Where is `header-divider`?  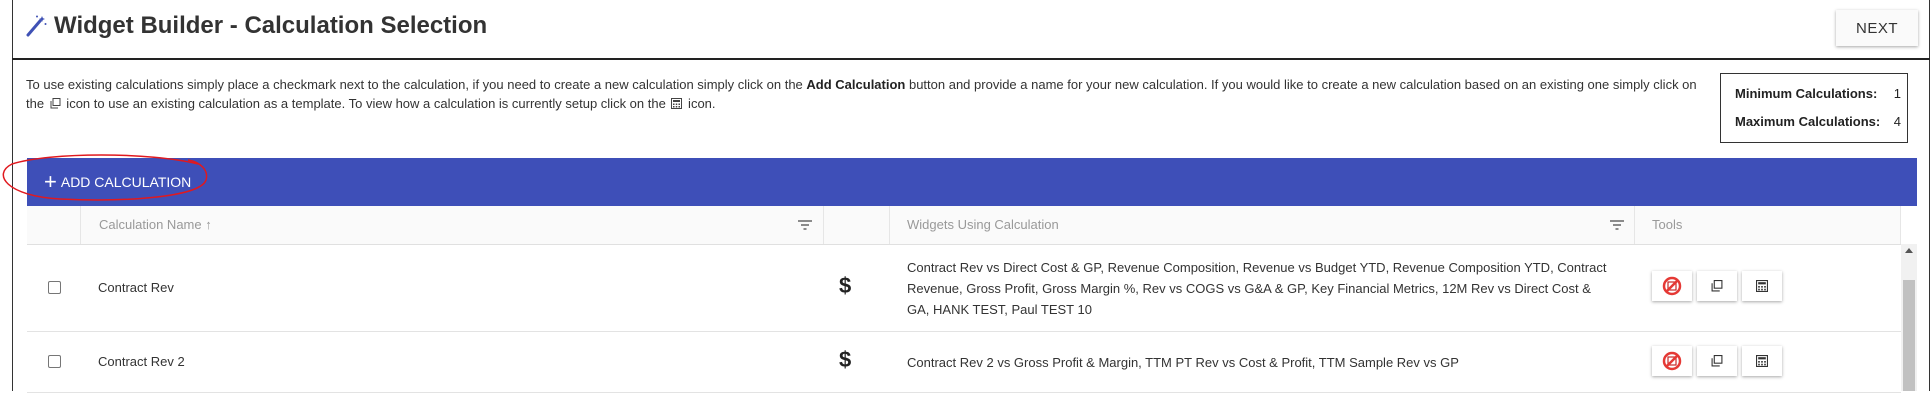 header-divider is located at coordinates (971, 59).